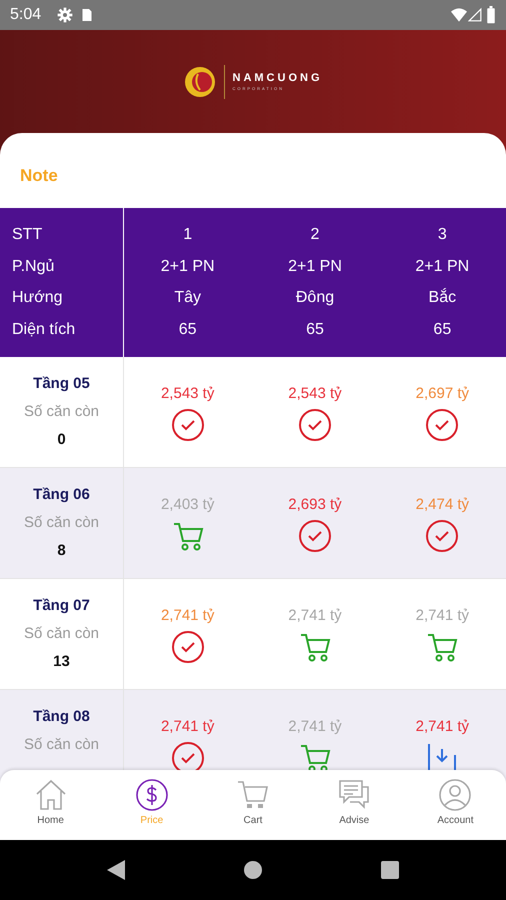 The image size is (506, 900). Describe the element at coordinates (315, 235) in the screenshot. I see `header-value: 2` at that location.